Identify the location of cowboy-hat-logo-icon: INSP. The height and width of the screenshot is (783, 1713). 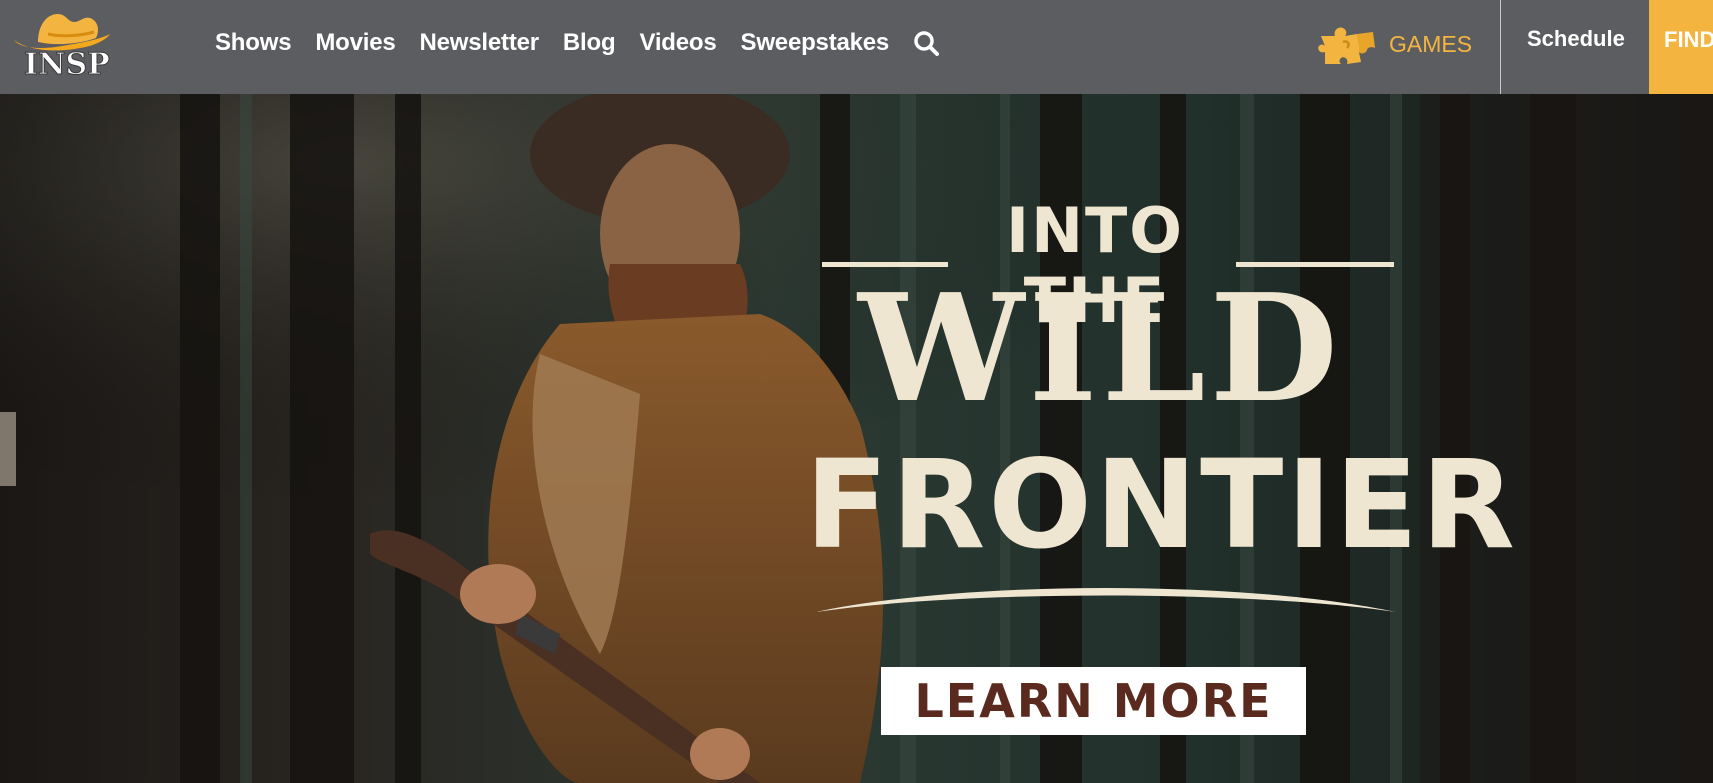
(62, 47).